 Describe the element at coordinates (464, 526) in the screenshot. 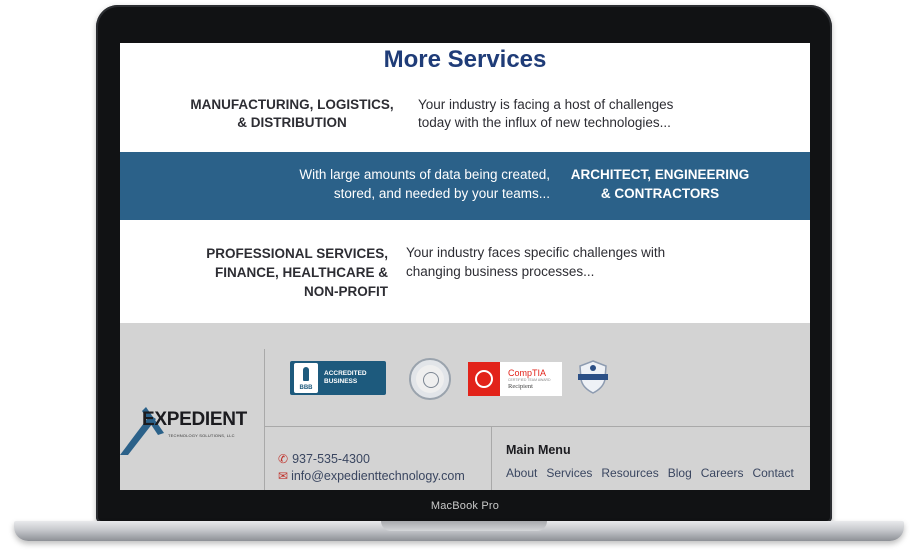

I see `laptop-base-notch` at that location.